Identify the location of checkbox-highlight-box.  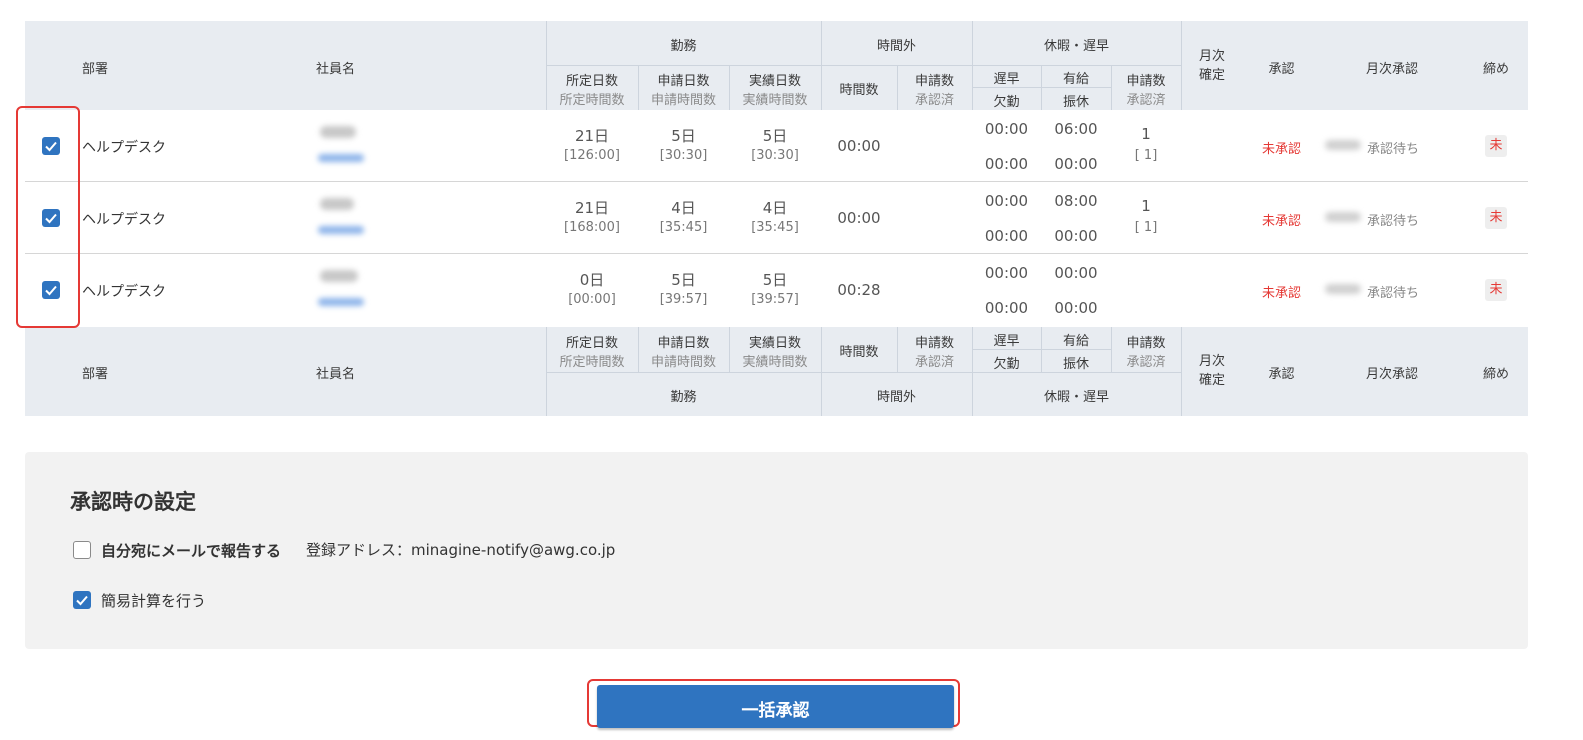
(48, 217).